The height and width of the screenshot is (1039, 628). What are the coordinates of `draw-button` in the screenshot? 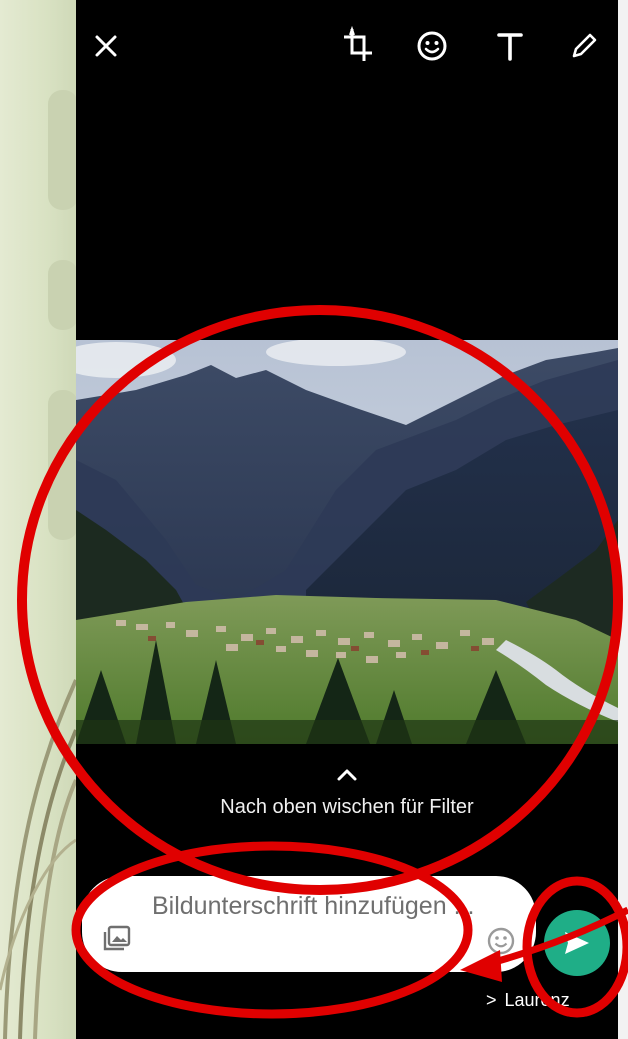 It's located at (584, 46).